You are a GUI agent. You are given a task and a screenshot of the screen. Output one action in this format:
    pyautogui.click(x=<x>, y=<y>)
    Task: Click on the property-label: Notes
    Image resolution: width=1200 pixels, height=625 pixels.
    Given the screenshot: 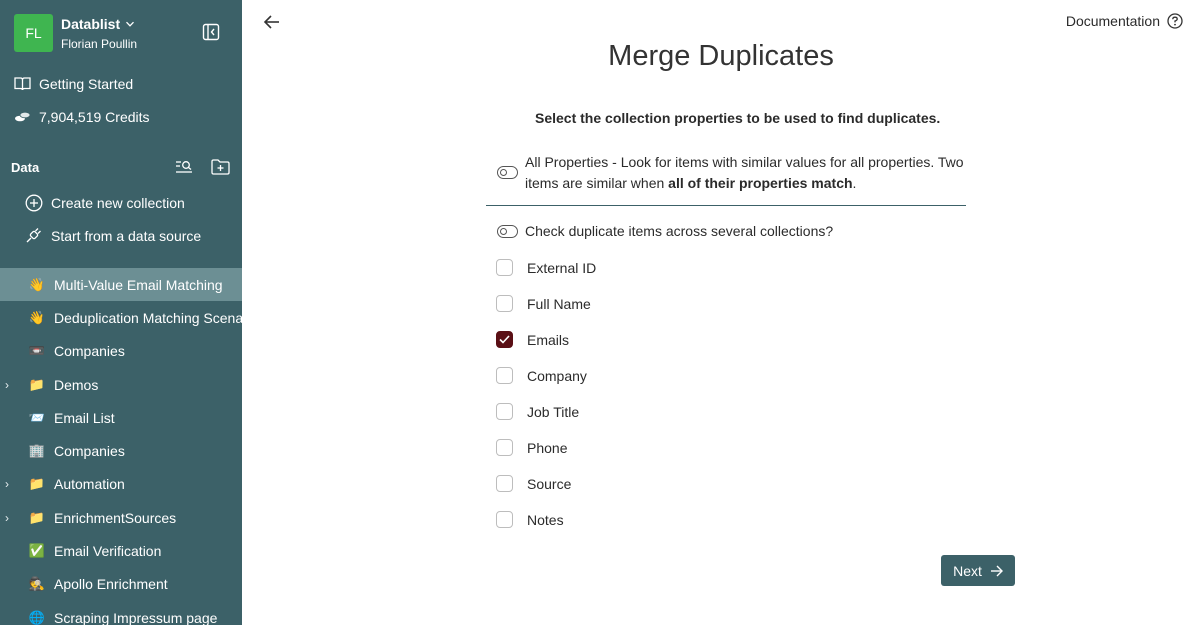 What is the action you would take?
    pyautogui.click(x=545, y=519)
    